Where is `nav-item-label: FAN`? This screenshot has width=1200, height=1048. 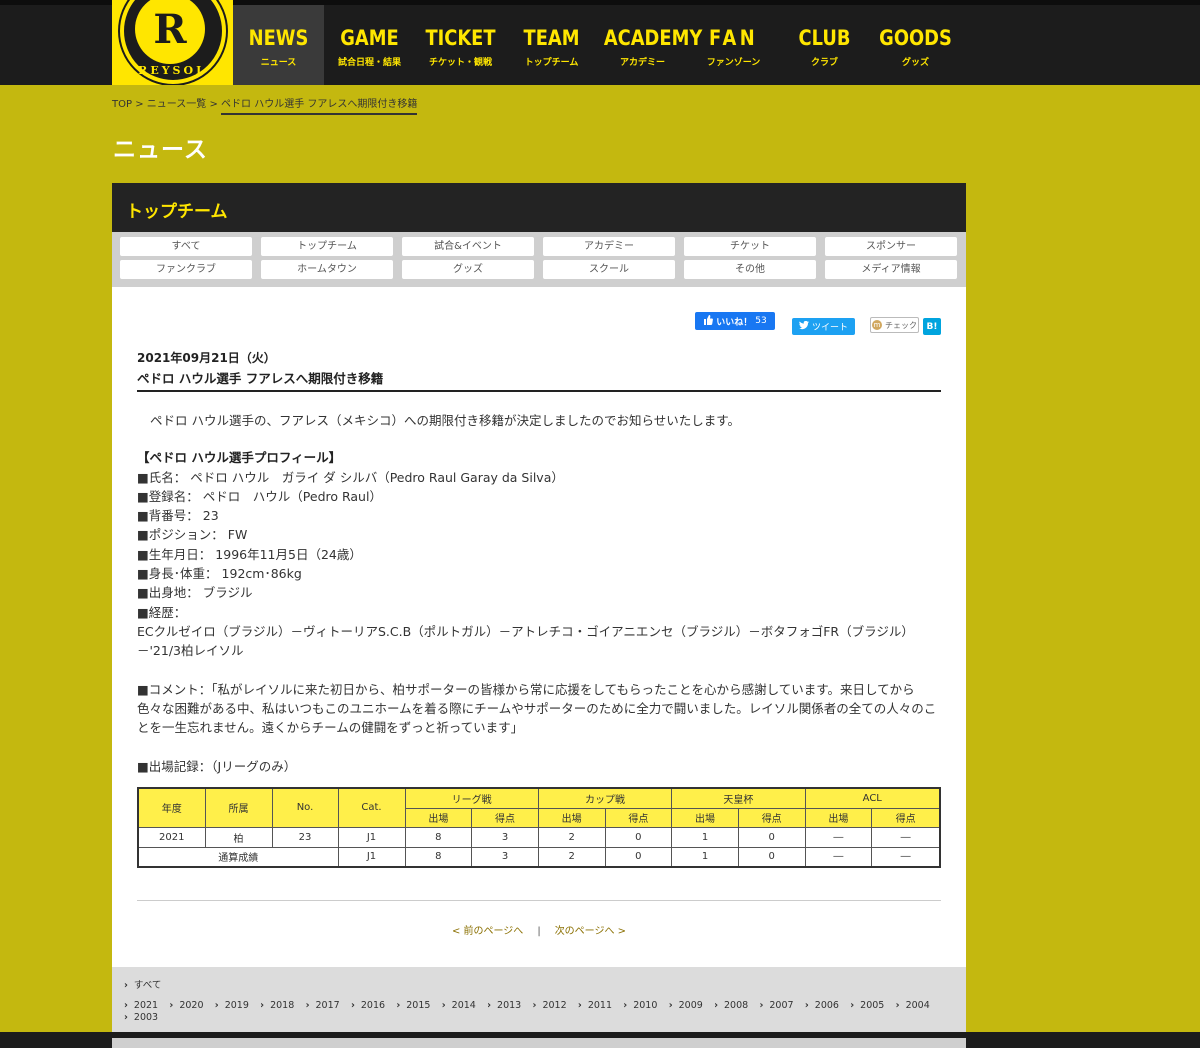
nav-item-label: FAN is located at coordinates (733, 38).